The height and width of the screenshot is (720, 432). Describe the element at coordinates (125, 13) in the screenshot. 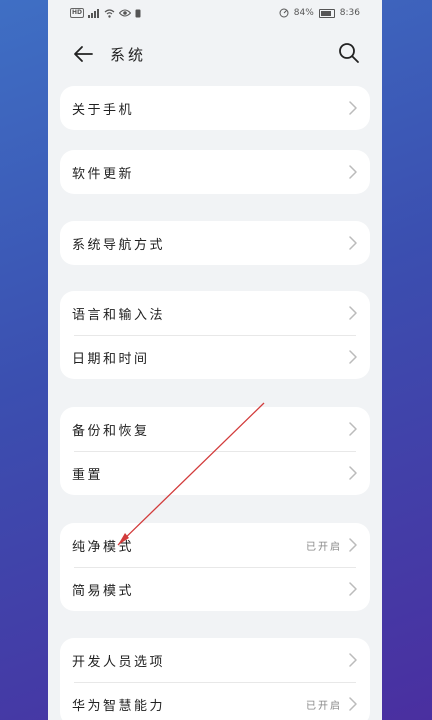

I see `eye-icon` at that location.